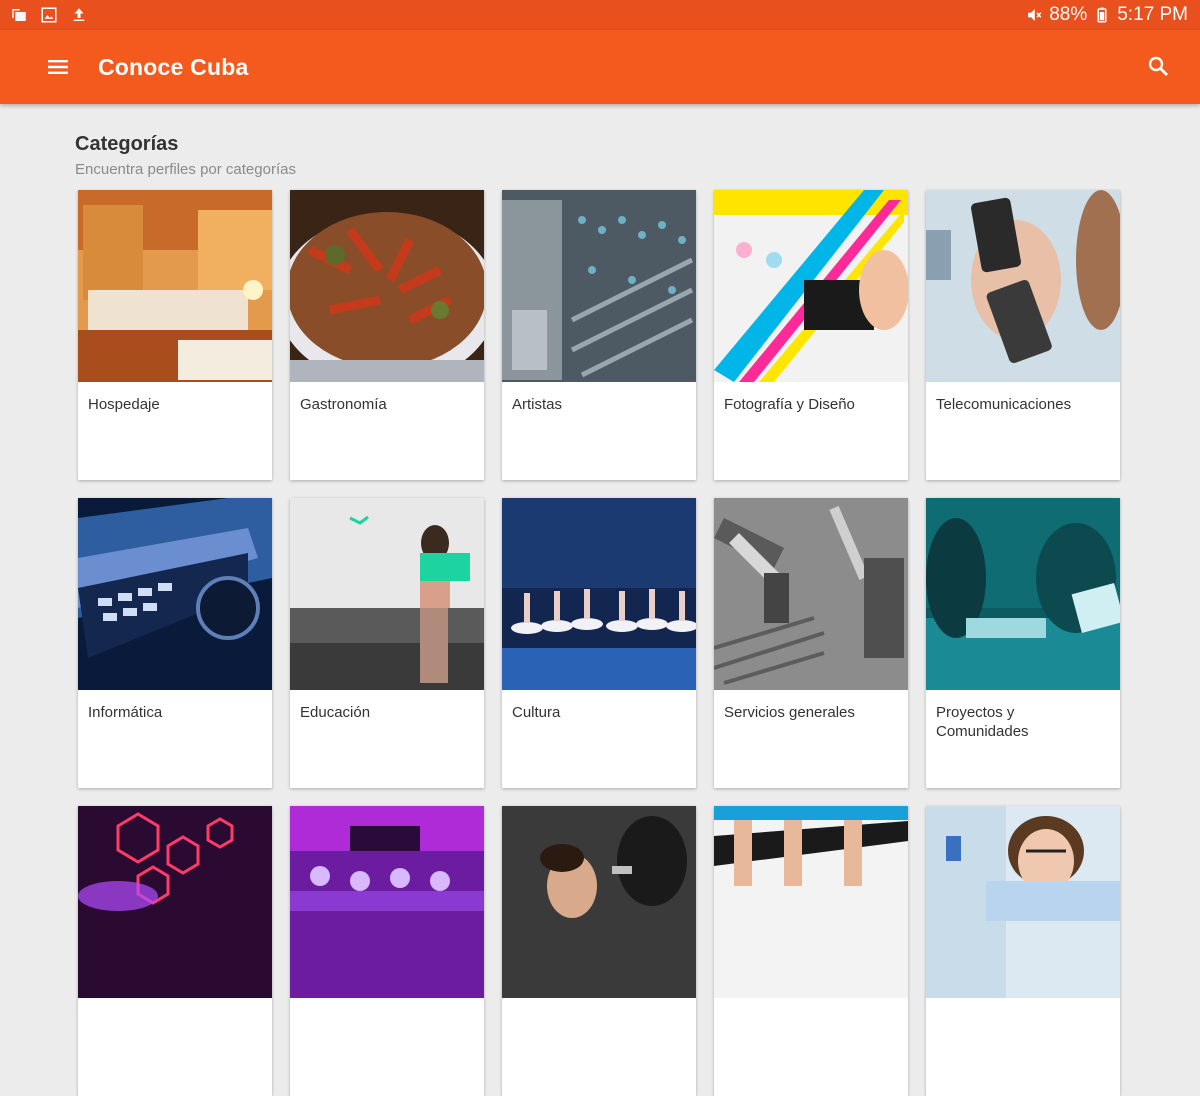 This screenshot has height=1096, width=1200. I want to click on search-icon, so click(1158, 66).